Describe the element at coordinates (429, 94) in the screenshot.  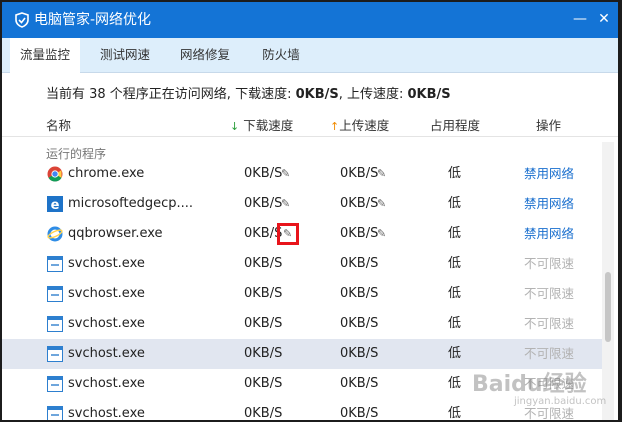
I see `summary-upload-speed: 0KB/S` at that location.